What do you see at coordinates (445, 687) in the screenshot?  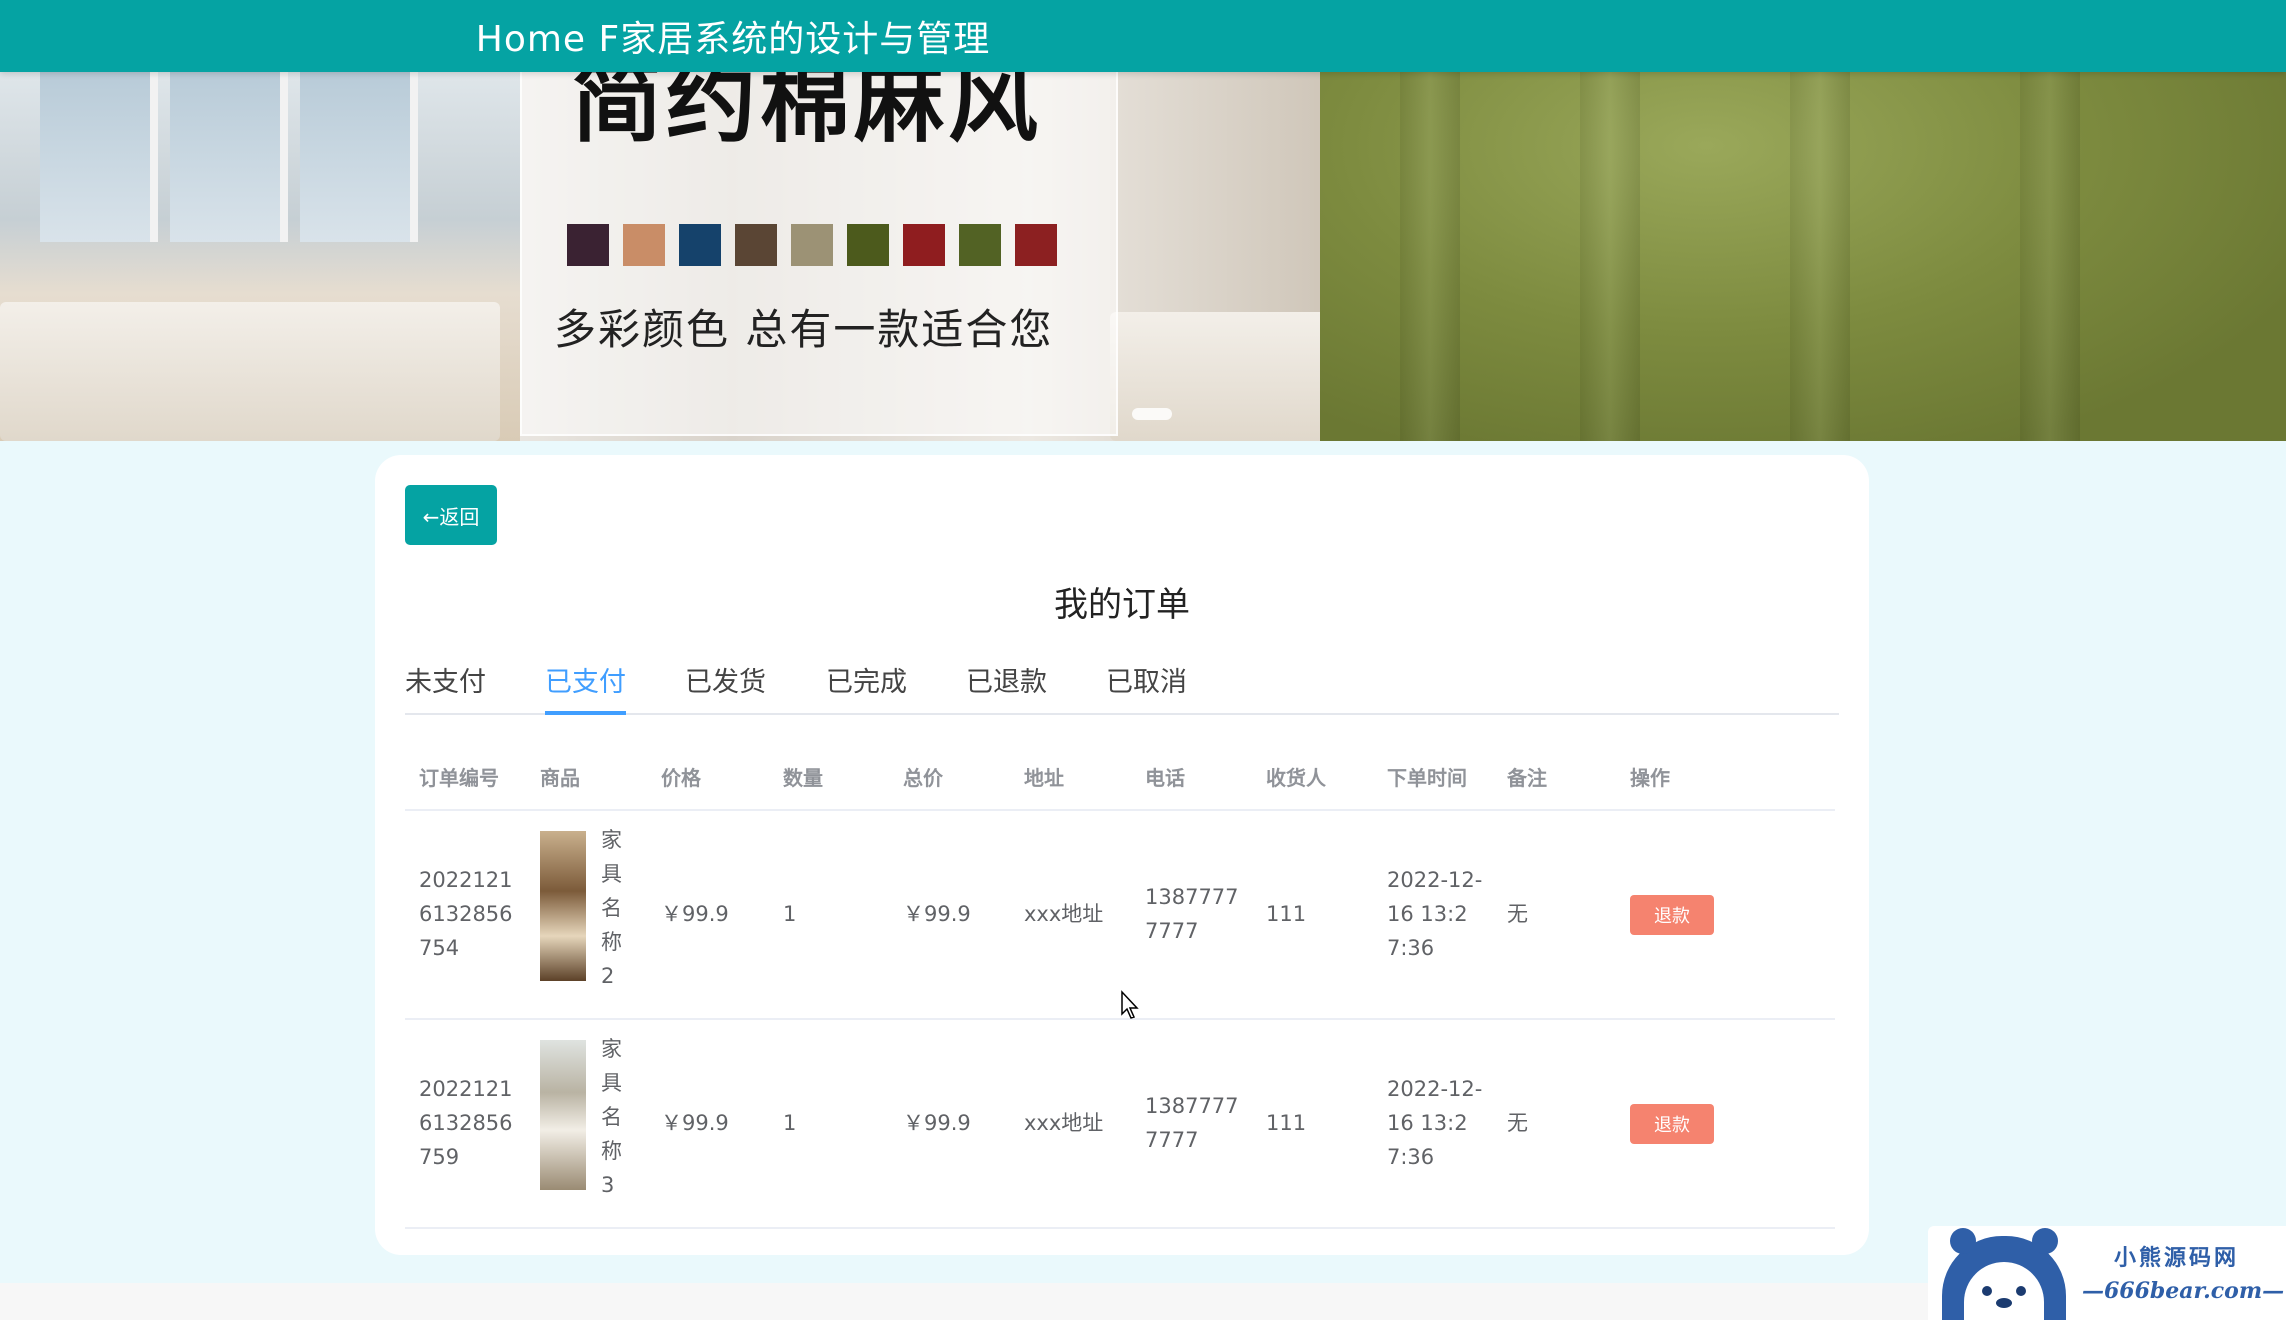 I see `tab-unpaid: 未支付` at bounding box center [445, 687].